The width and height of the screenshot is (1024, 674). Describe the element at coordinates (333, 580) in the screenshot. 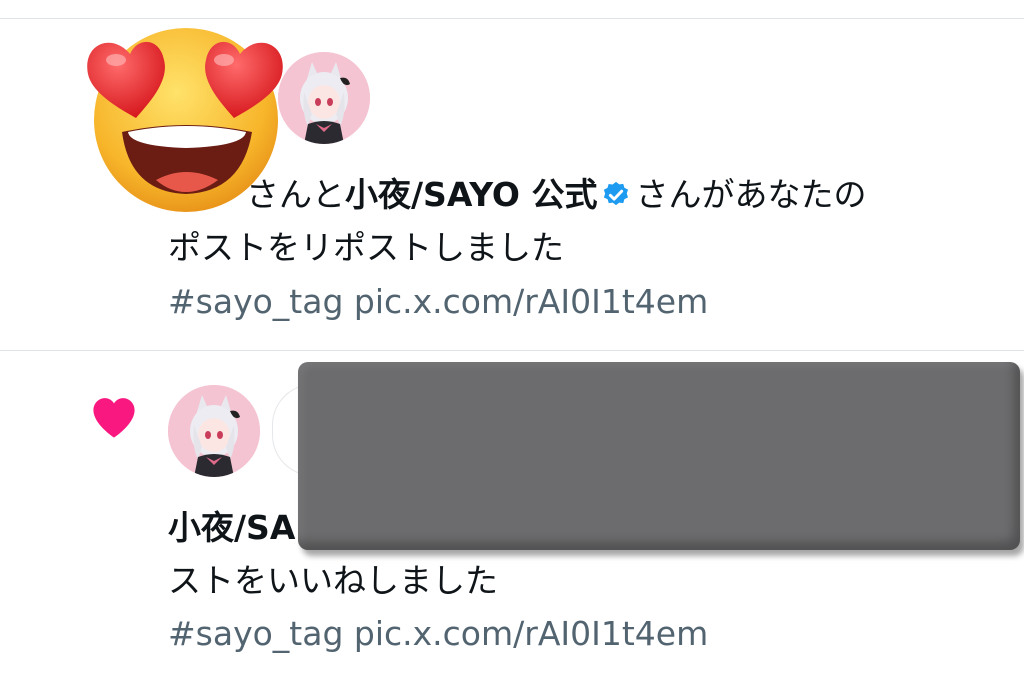

I see `action-text-line2: ストをいいねしました` at that location.